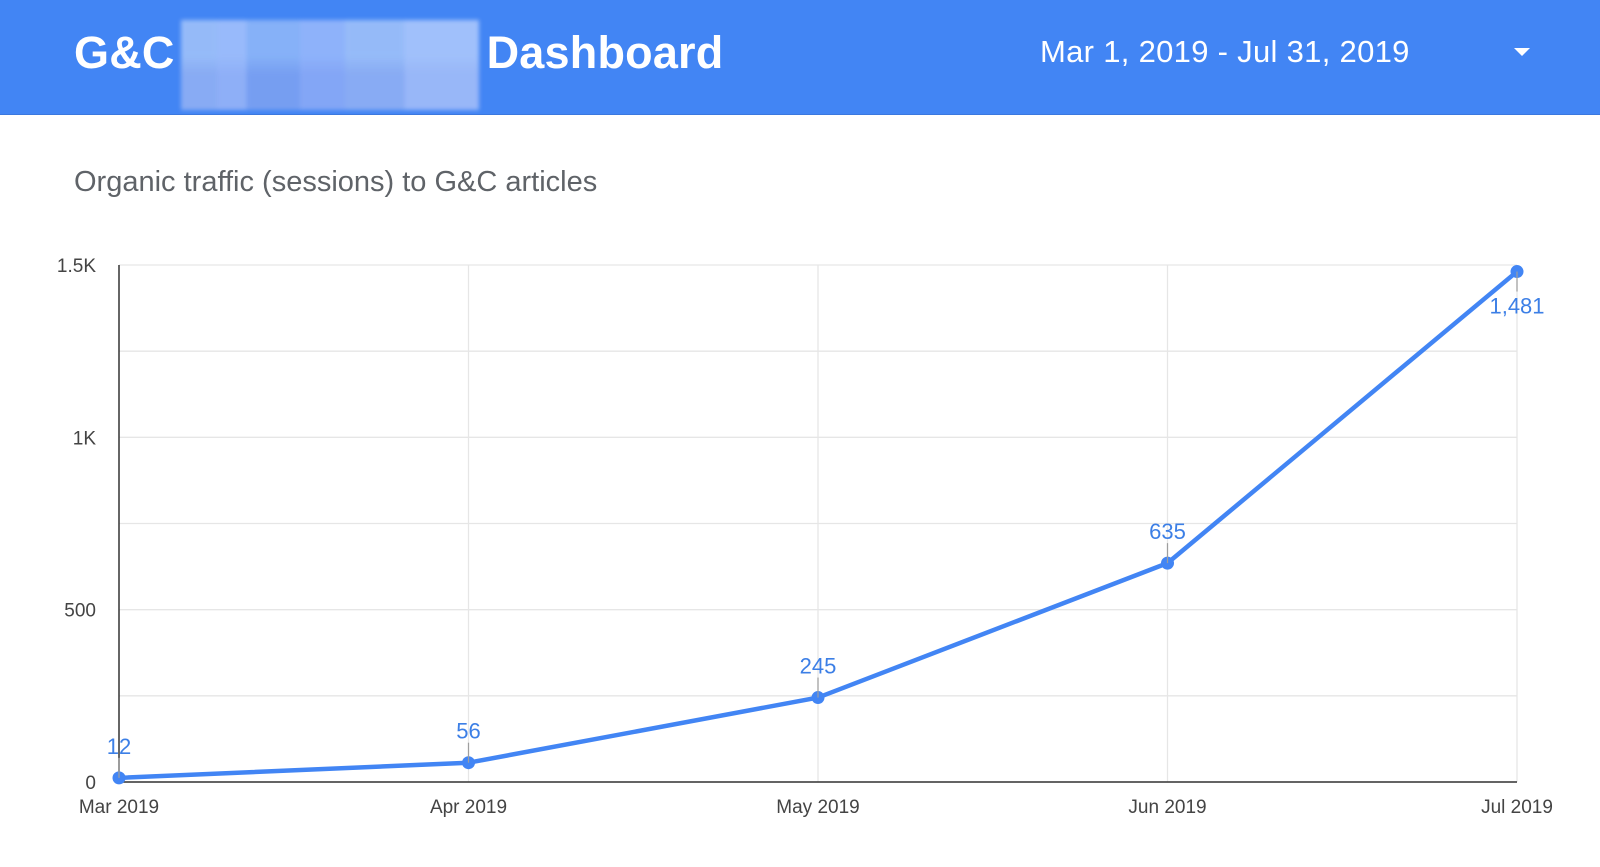 This screenshot has height=867, width=1600. What do you see at coordinates (1516, 306) in the screenshot?
I see `data-label: 1,481` at bounding box center [1516, 306].